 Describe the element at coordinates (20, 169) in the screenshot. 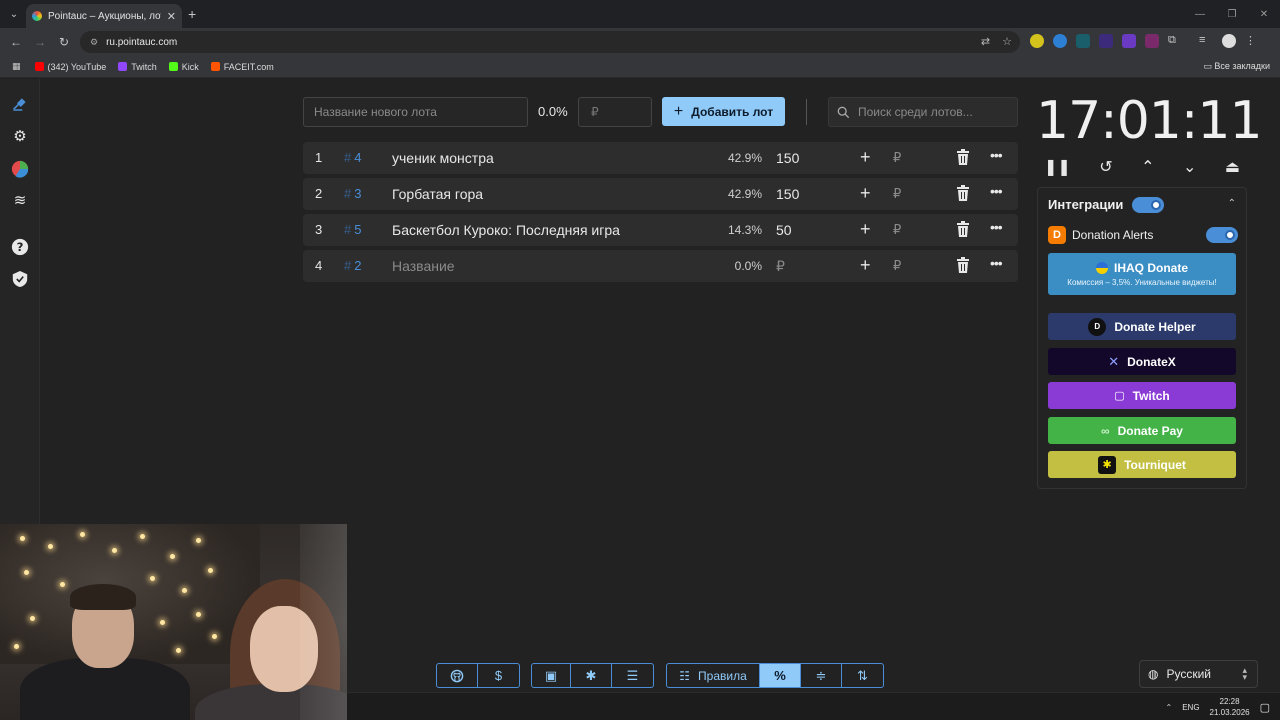

I see `wheel-chart-icon` at that location.